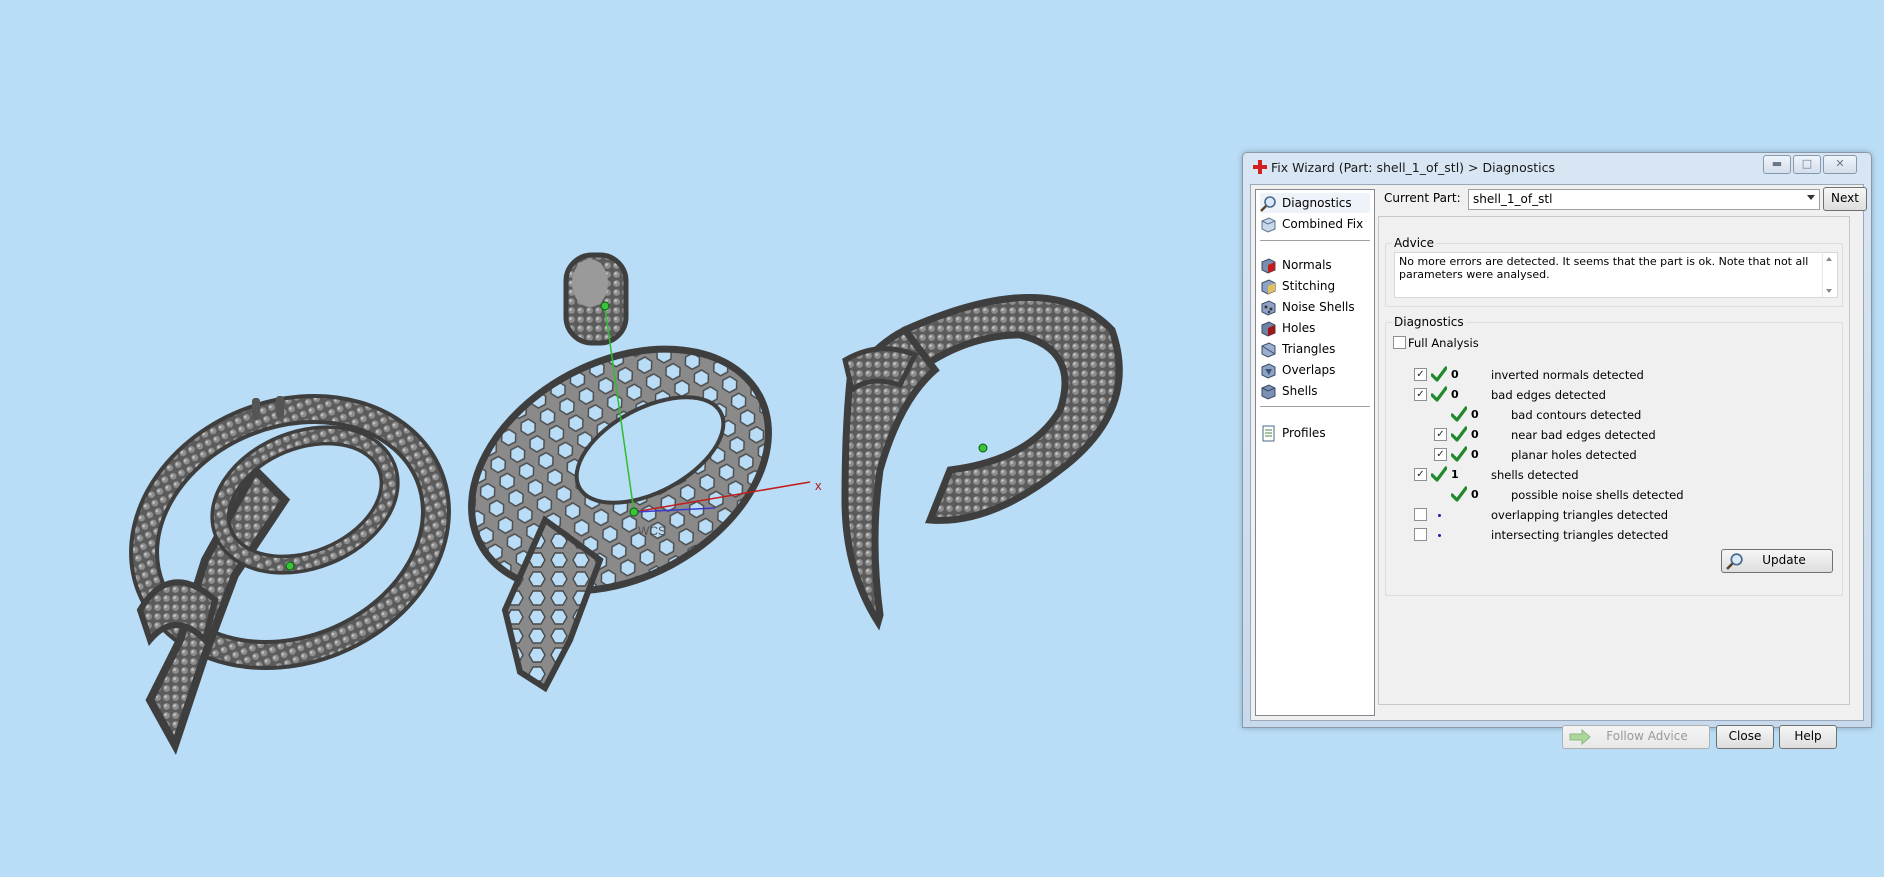 The image size is (1884, 877). Describe the element at coordinates (1576, 415) in the screenshot. I see `diagnostic-label: bad contours detected` at that location.